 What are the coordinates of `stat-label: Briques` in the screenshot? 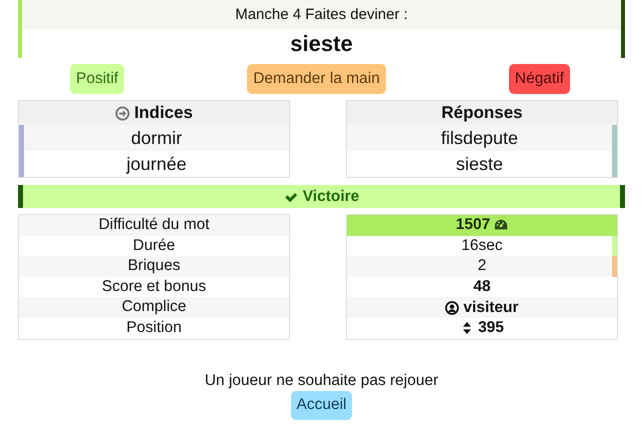 It's located at (154, 266).